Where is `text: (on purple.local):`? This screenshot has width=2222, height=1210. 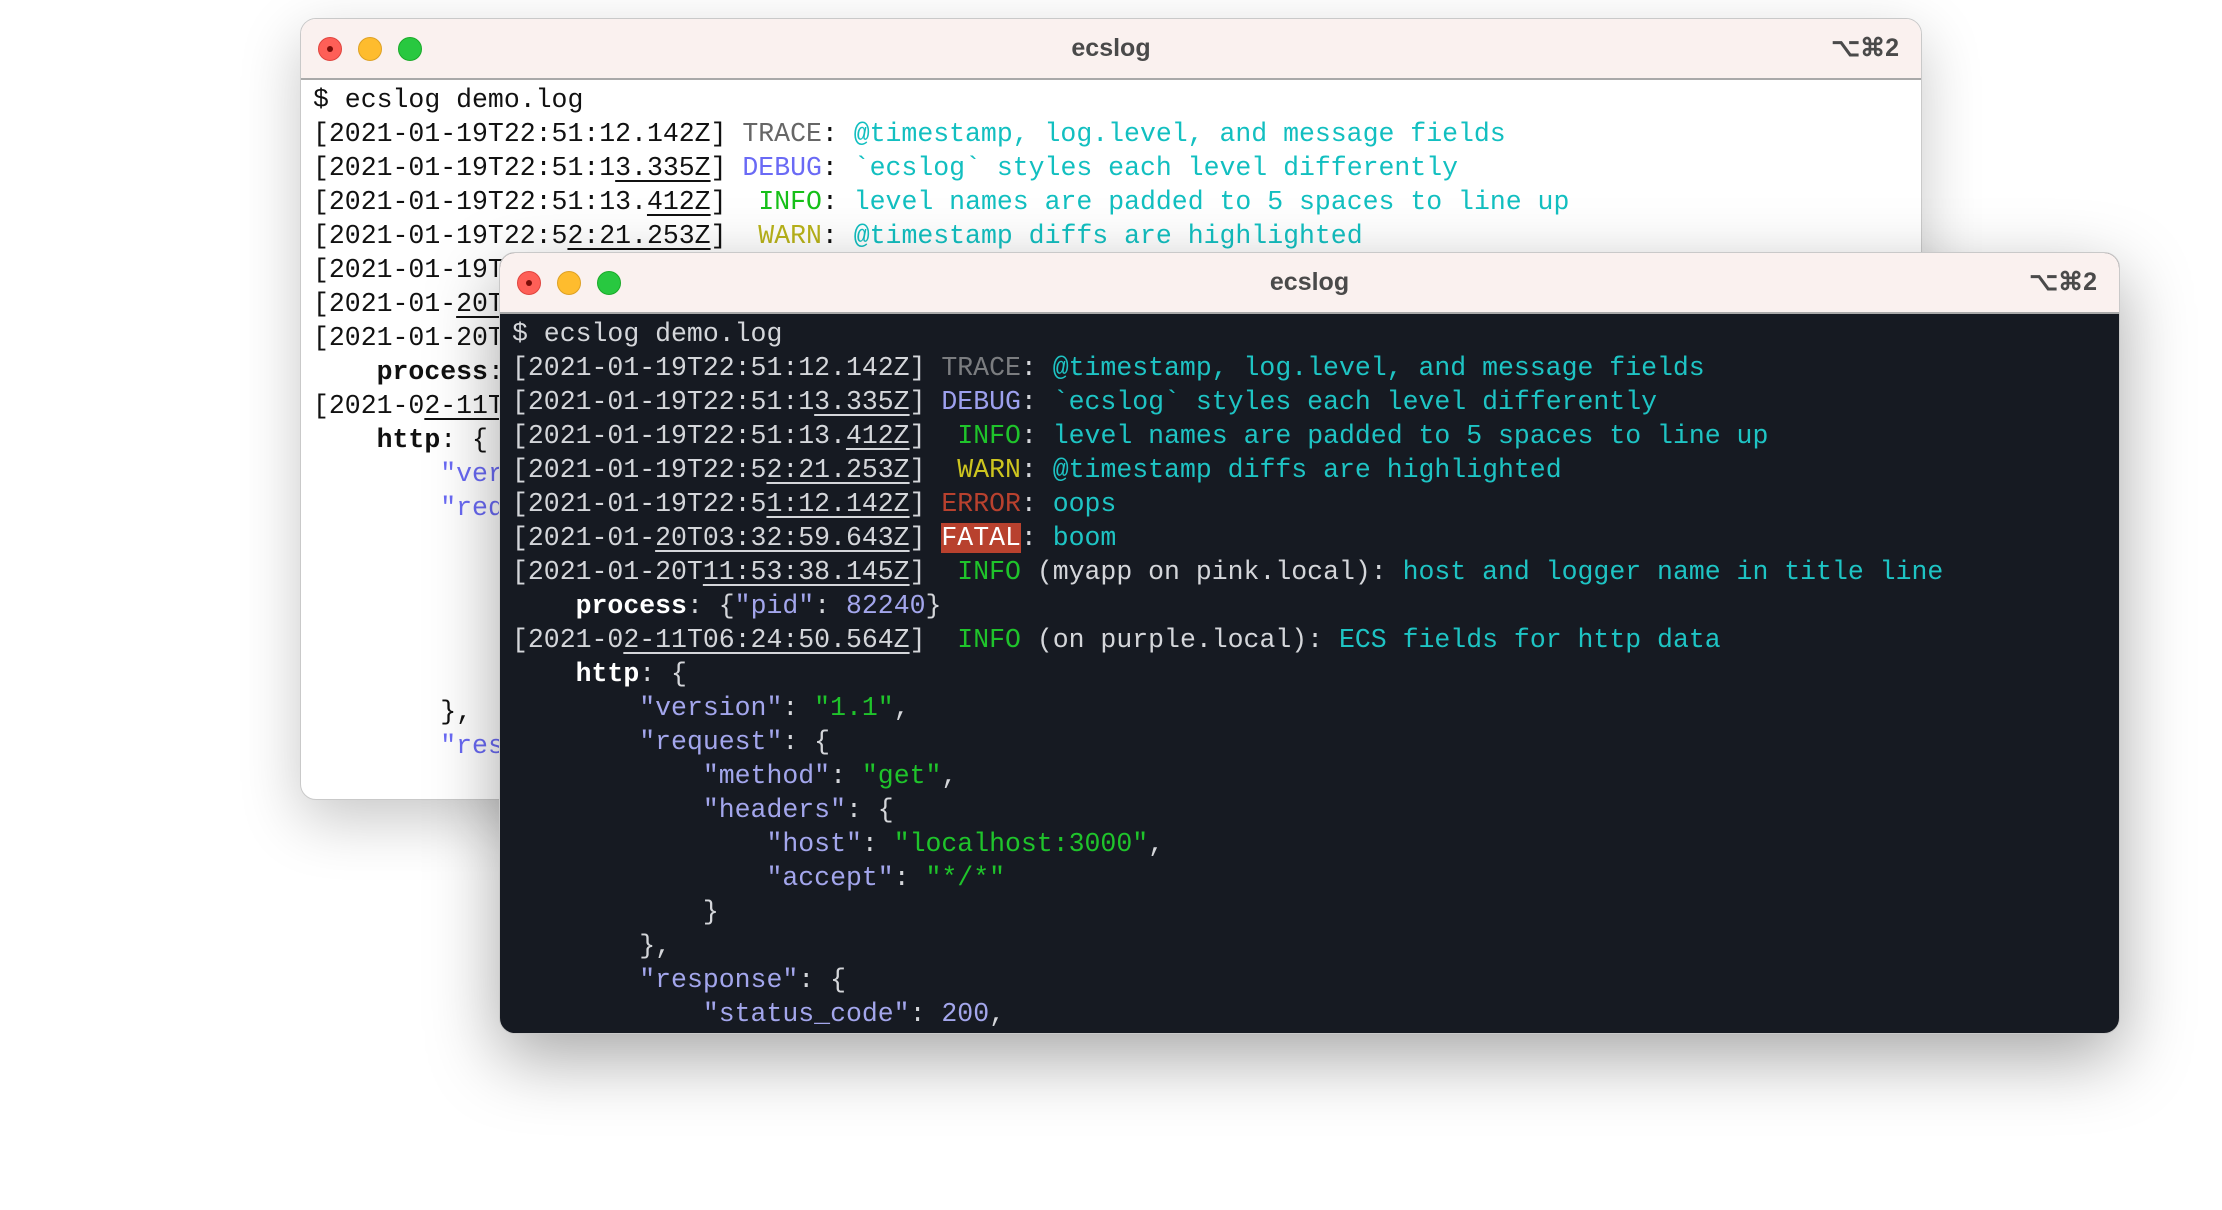
text: (on purple.local): is located at coordinates (1179, 640).